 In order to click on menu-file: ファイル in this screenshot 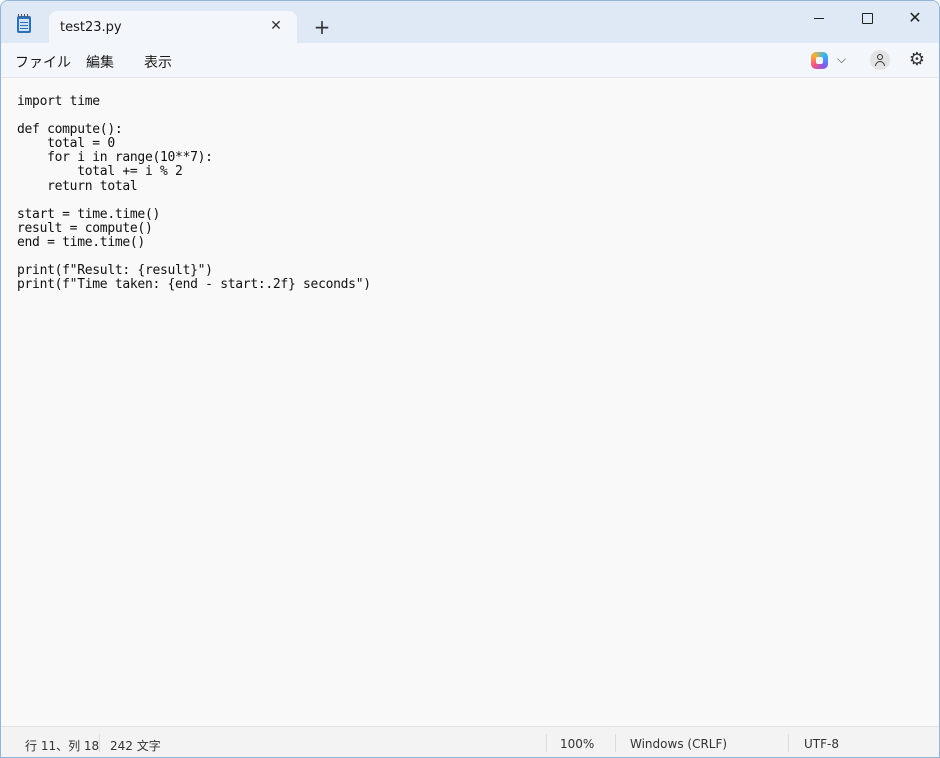, I will do `click(43, 62)`.